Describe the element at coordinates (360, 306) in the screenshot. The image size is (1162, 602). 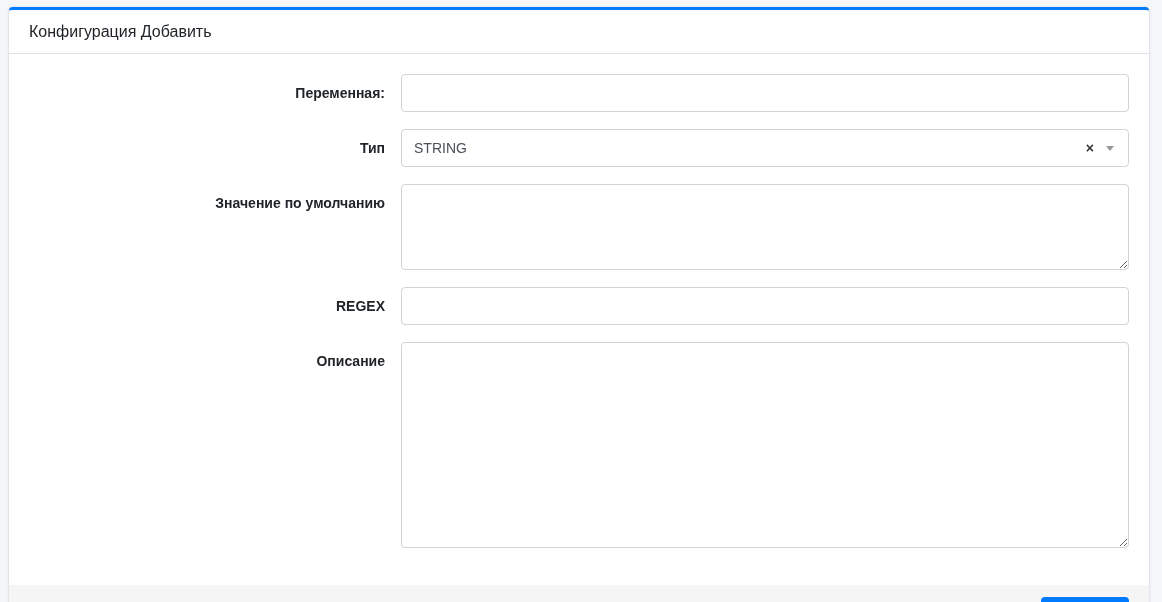
I see `field-label: REGEX` at that location.